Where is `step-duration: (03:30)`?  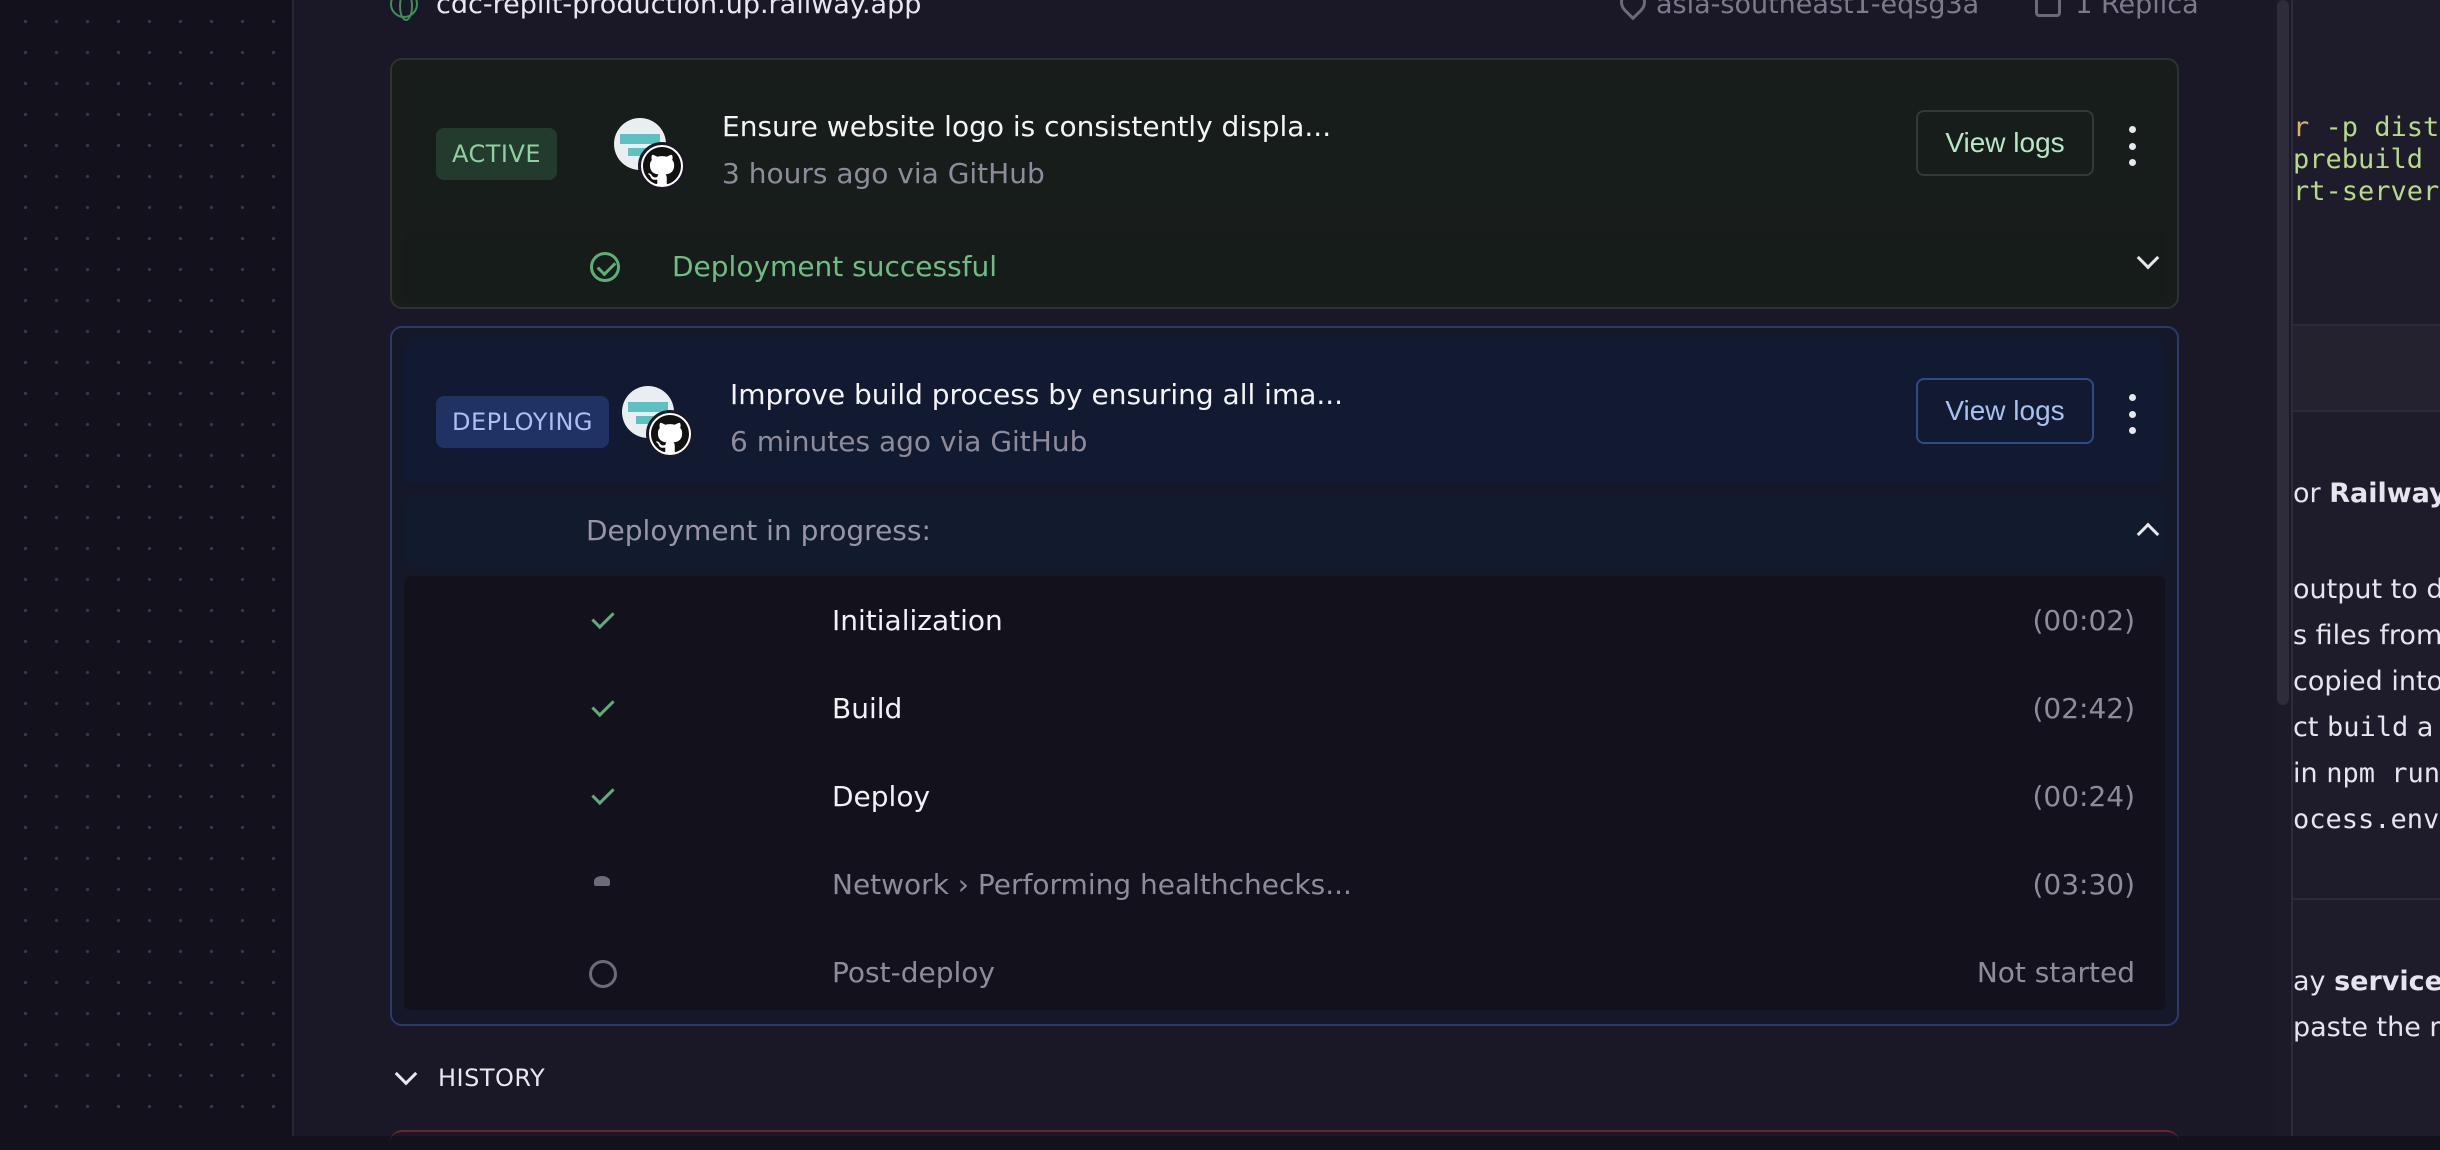
step-duration: (03:30) is located at coordinates (2083, 884).